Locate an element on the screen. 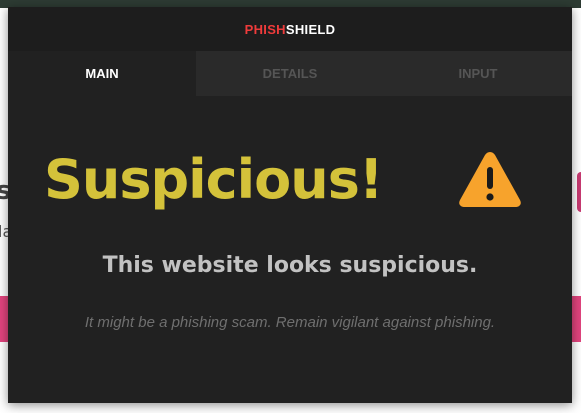  background-side-button is located at coordinates (579, 192).